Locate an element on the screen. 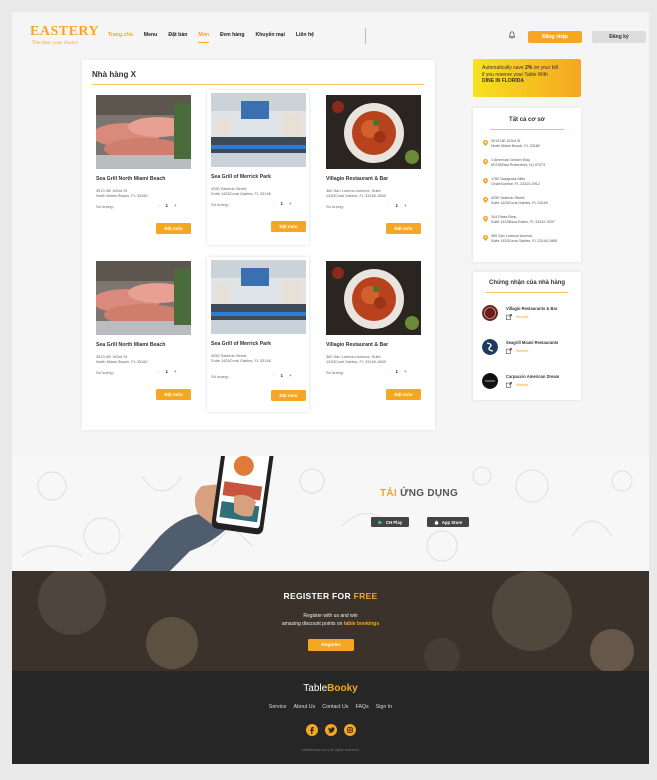 The height and width of the screenshot is (780, 657). register-button: Đăng ký is located at coordinates (619, 37).